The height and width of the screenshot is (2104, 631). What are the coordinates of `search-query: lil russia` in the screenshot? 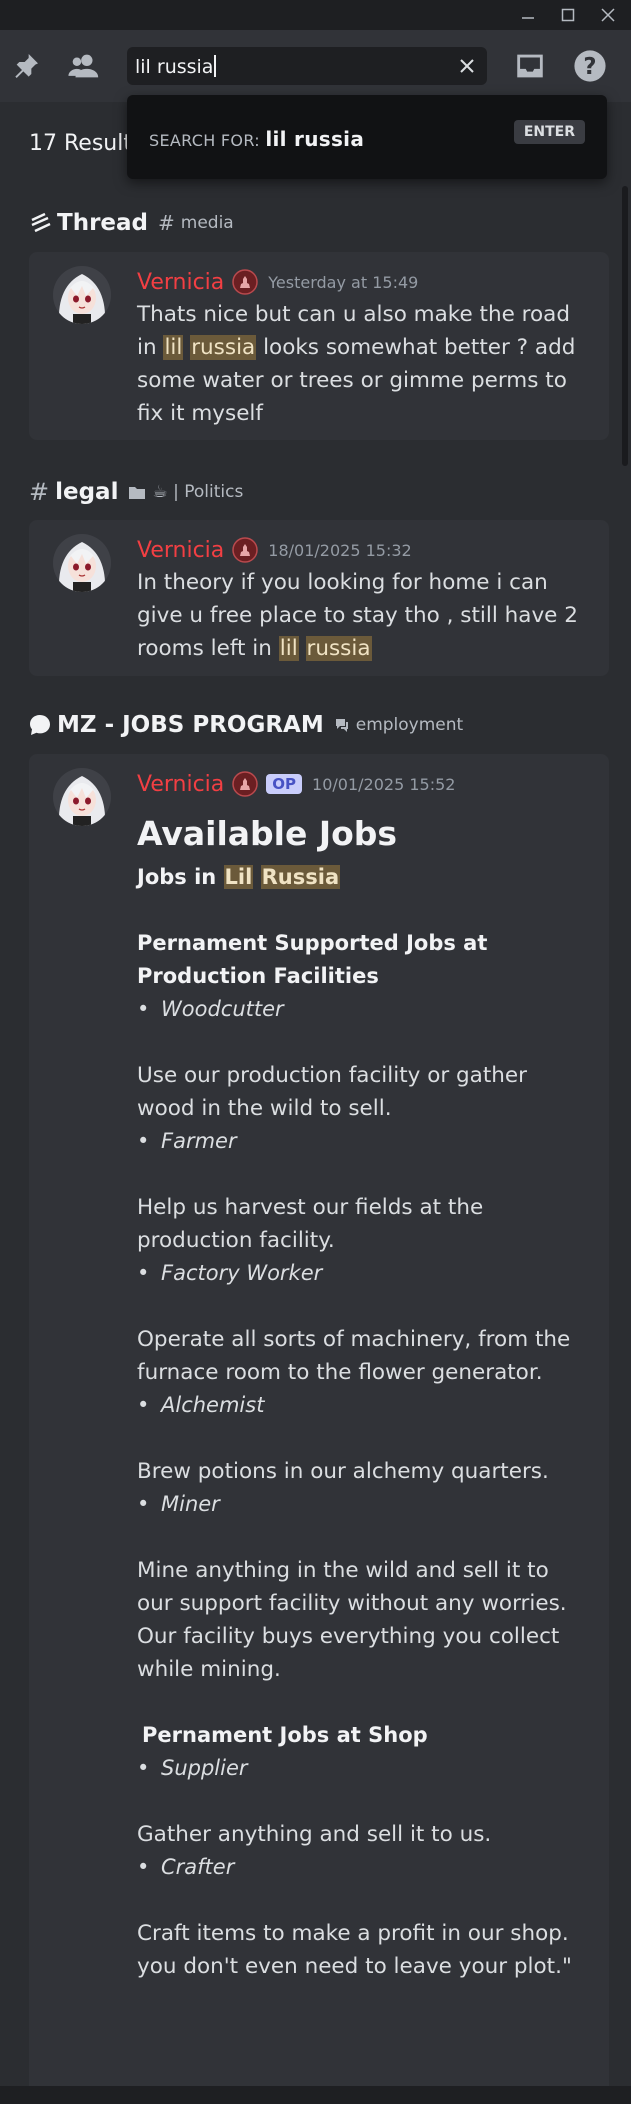 It's located at (176, 66).